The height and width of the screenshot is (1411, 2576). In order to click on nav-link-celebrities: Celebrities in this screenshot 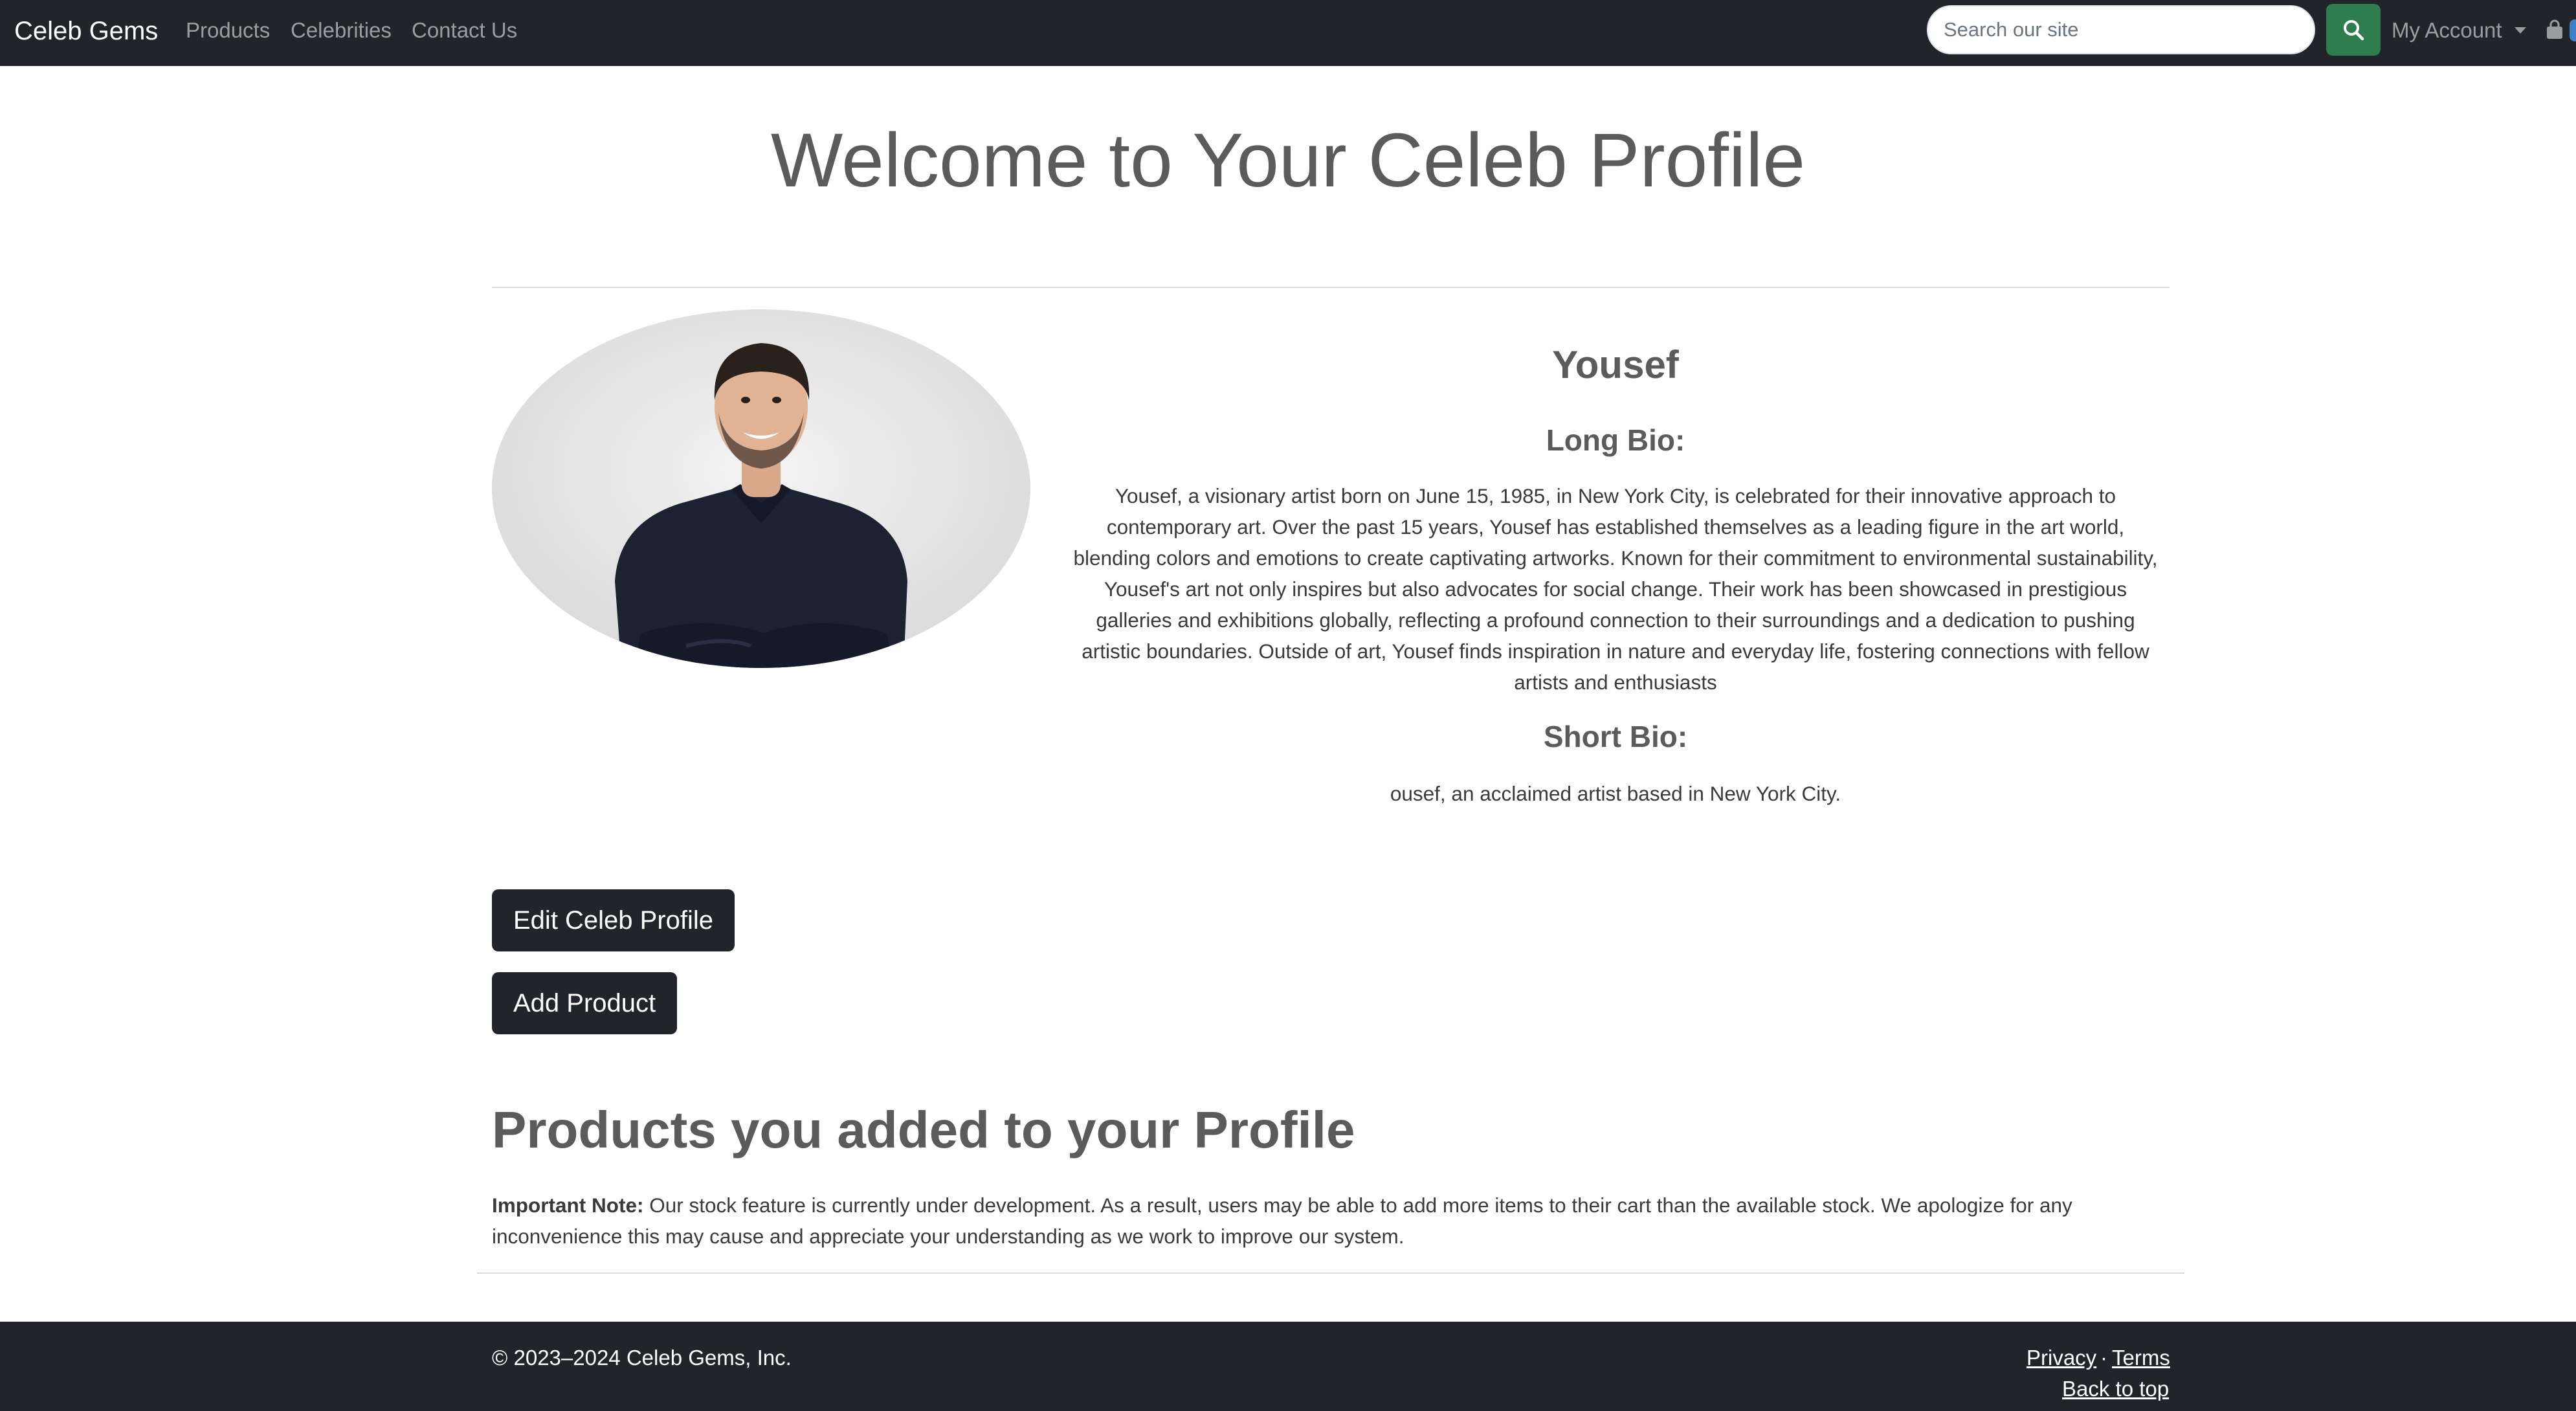, I will do `click(341, 30)`.